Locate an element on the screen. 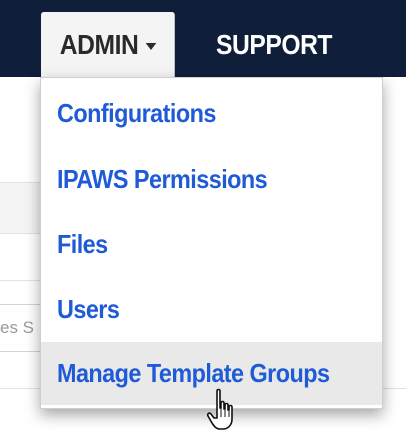 The height and width of the screenshot is (434, 406). admin-menu-label: ADMIN is located at coordinates (99, 44).